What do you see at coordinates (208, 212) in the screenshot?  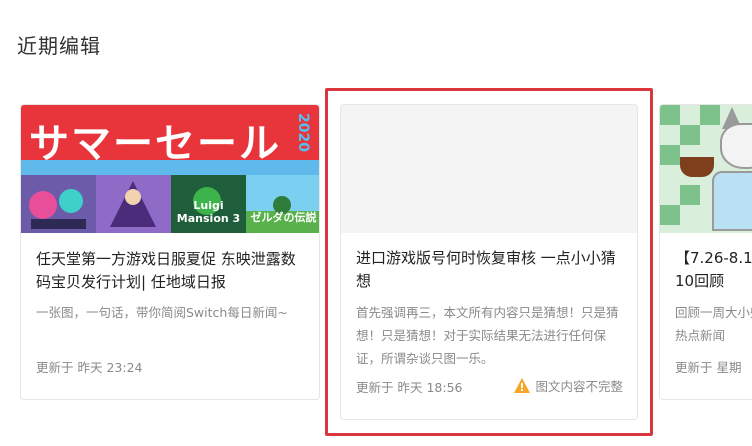 I see `tile-label: Luigi Mansion 3` at bounding box center [208, 212].